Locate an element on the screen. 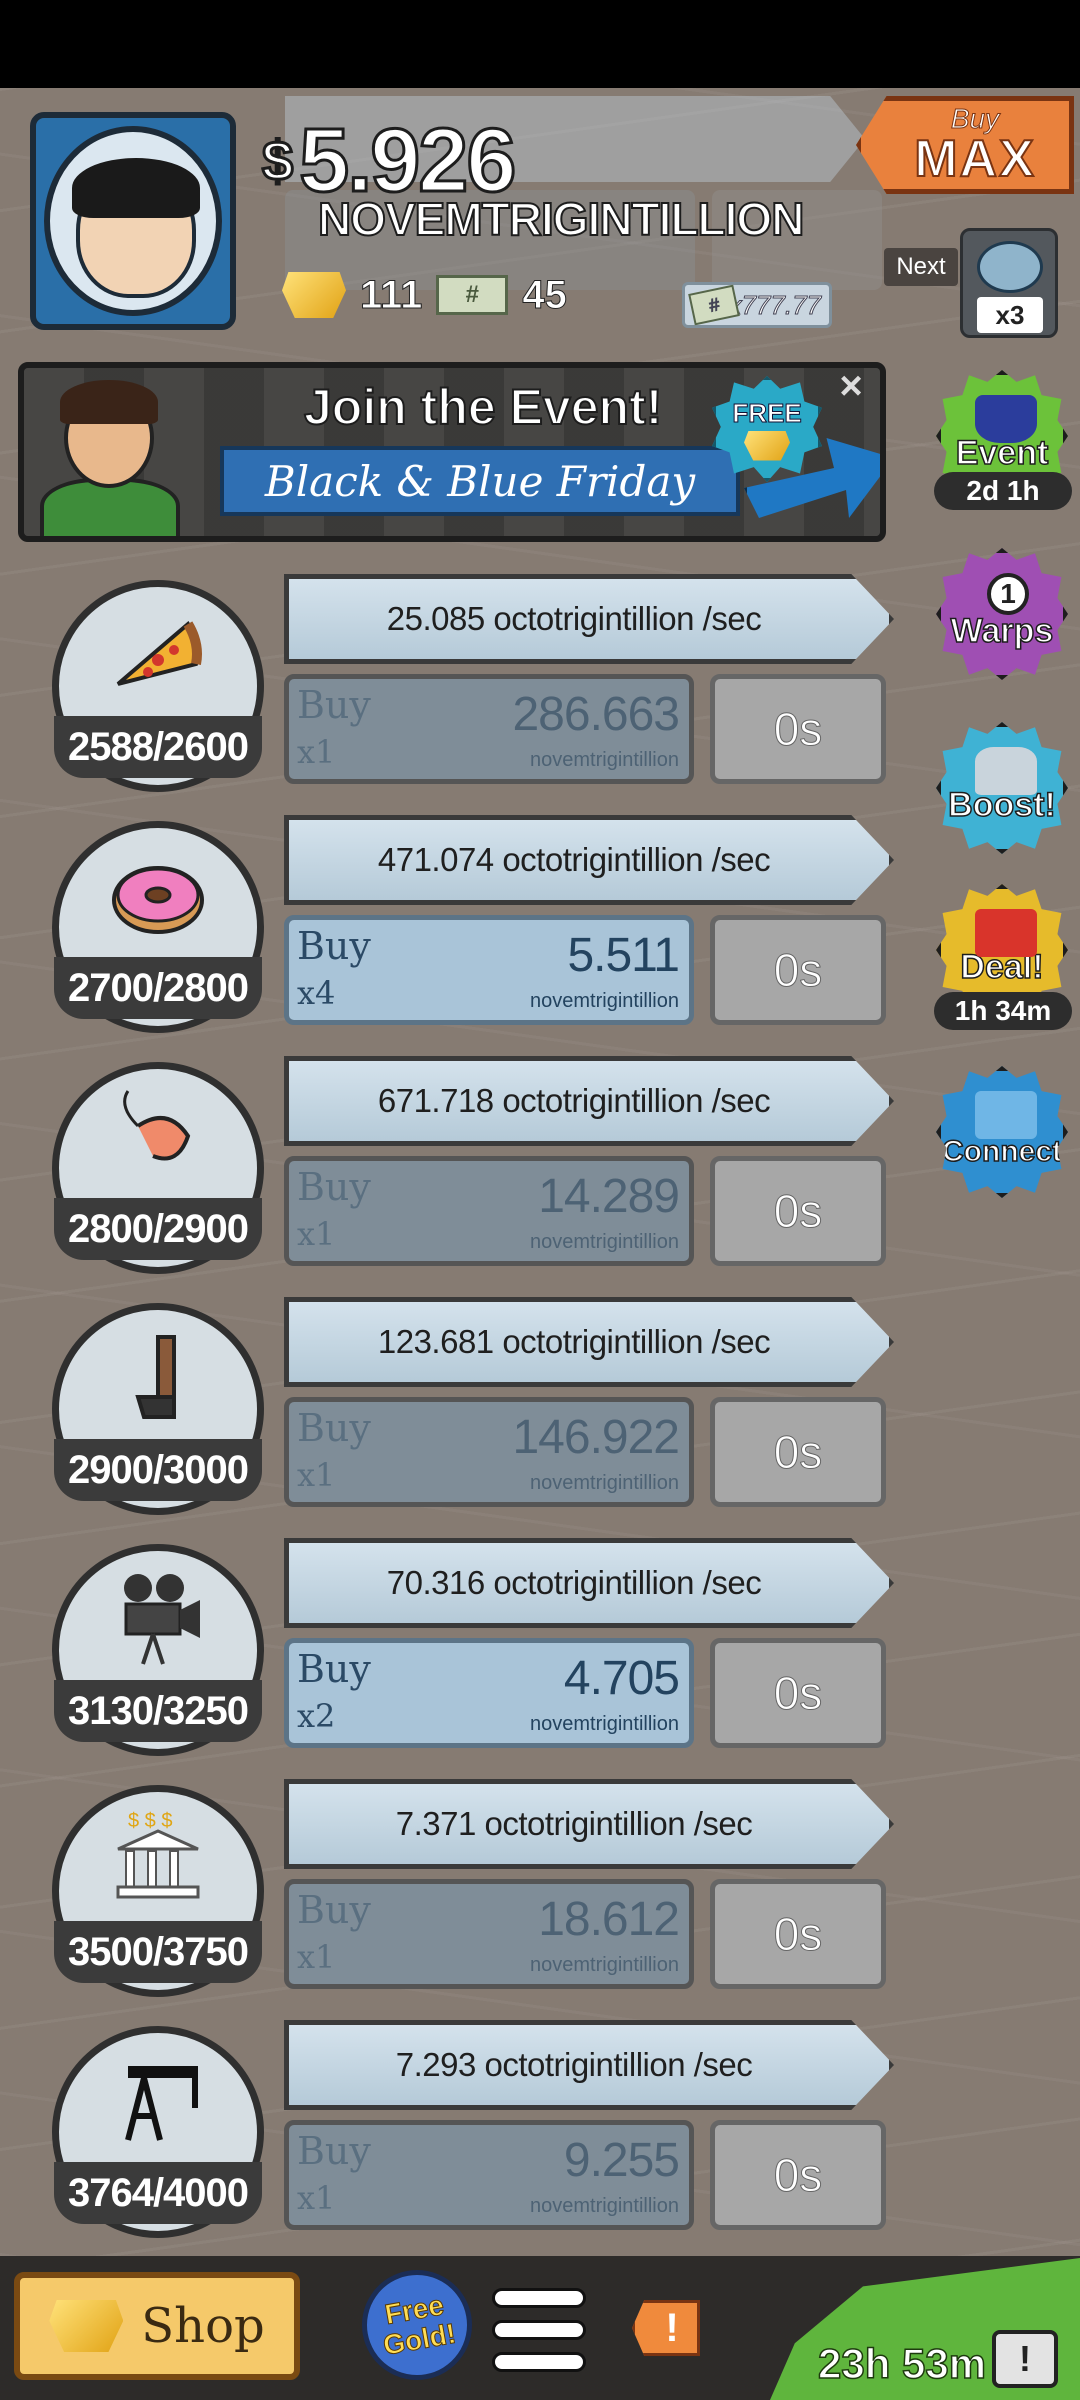  next-label: Next is located at coordinates (921, 267).